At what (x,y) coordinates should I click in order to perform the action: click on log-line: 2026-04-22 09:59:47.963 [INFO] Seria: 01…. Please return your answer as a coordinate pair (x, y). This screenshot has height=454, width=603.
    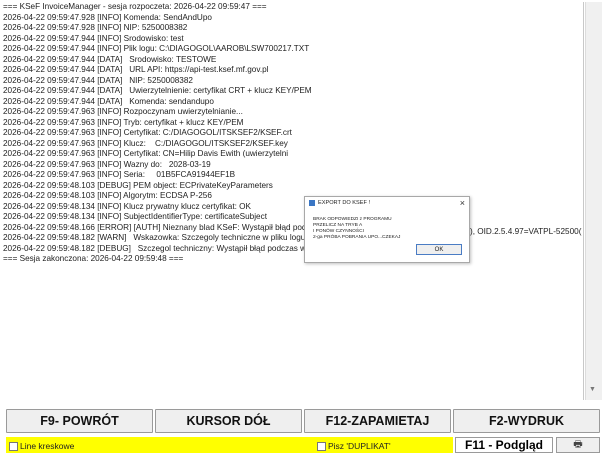
    Looking at the image, I should click on (119, 174).